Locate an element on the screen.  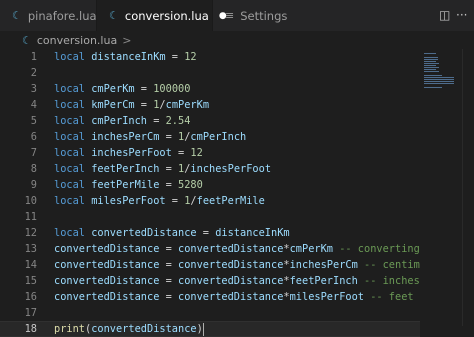
line-number: 5 is located at coordinates (33, 121).